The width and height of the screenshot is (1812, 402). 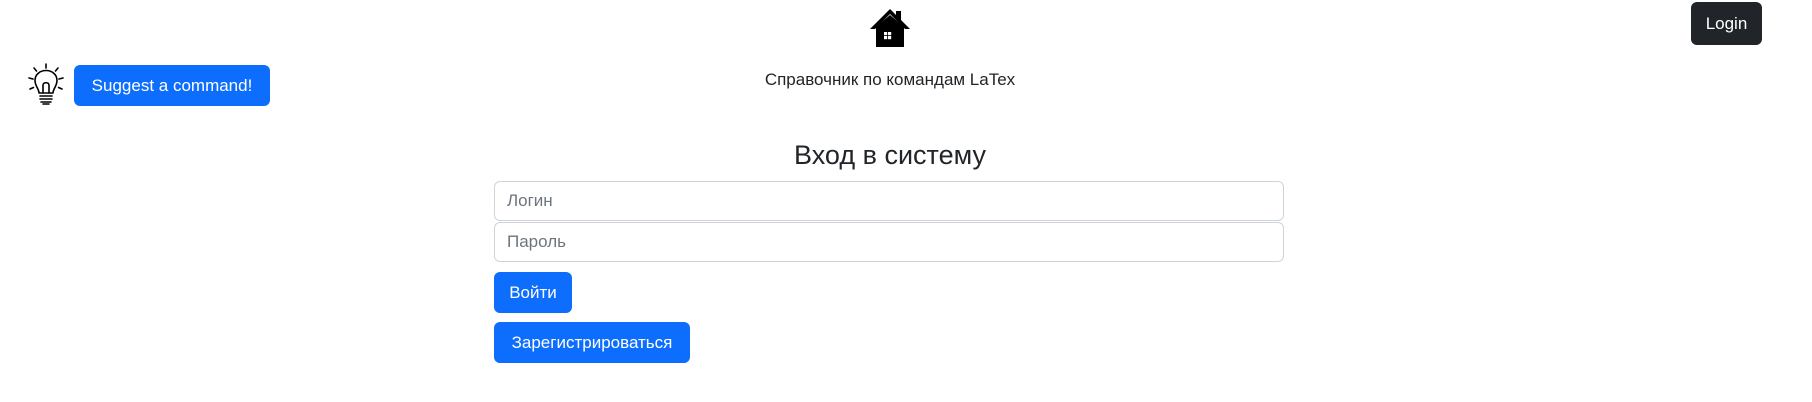 I want to click on login-button: Login, so click(x=1726, y=23).